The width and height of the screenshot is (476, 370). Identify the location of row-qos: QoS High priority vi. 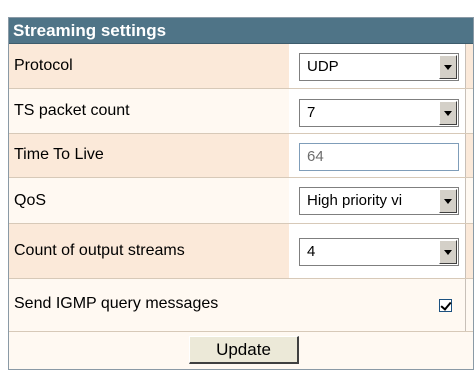
(241, 201).